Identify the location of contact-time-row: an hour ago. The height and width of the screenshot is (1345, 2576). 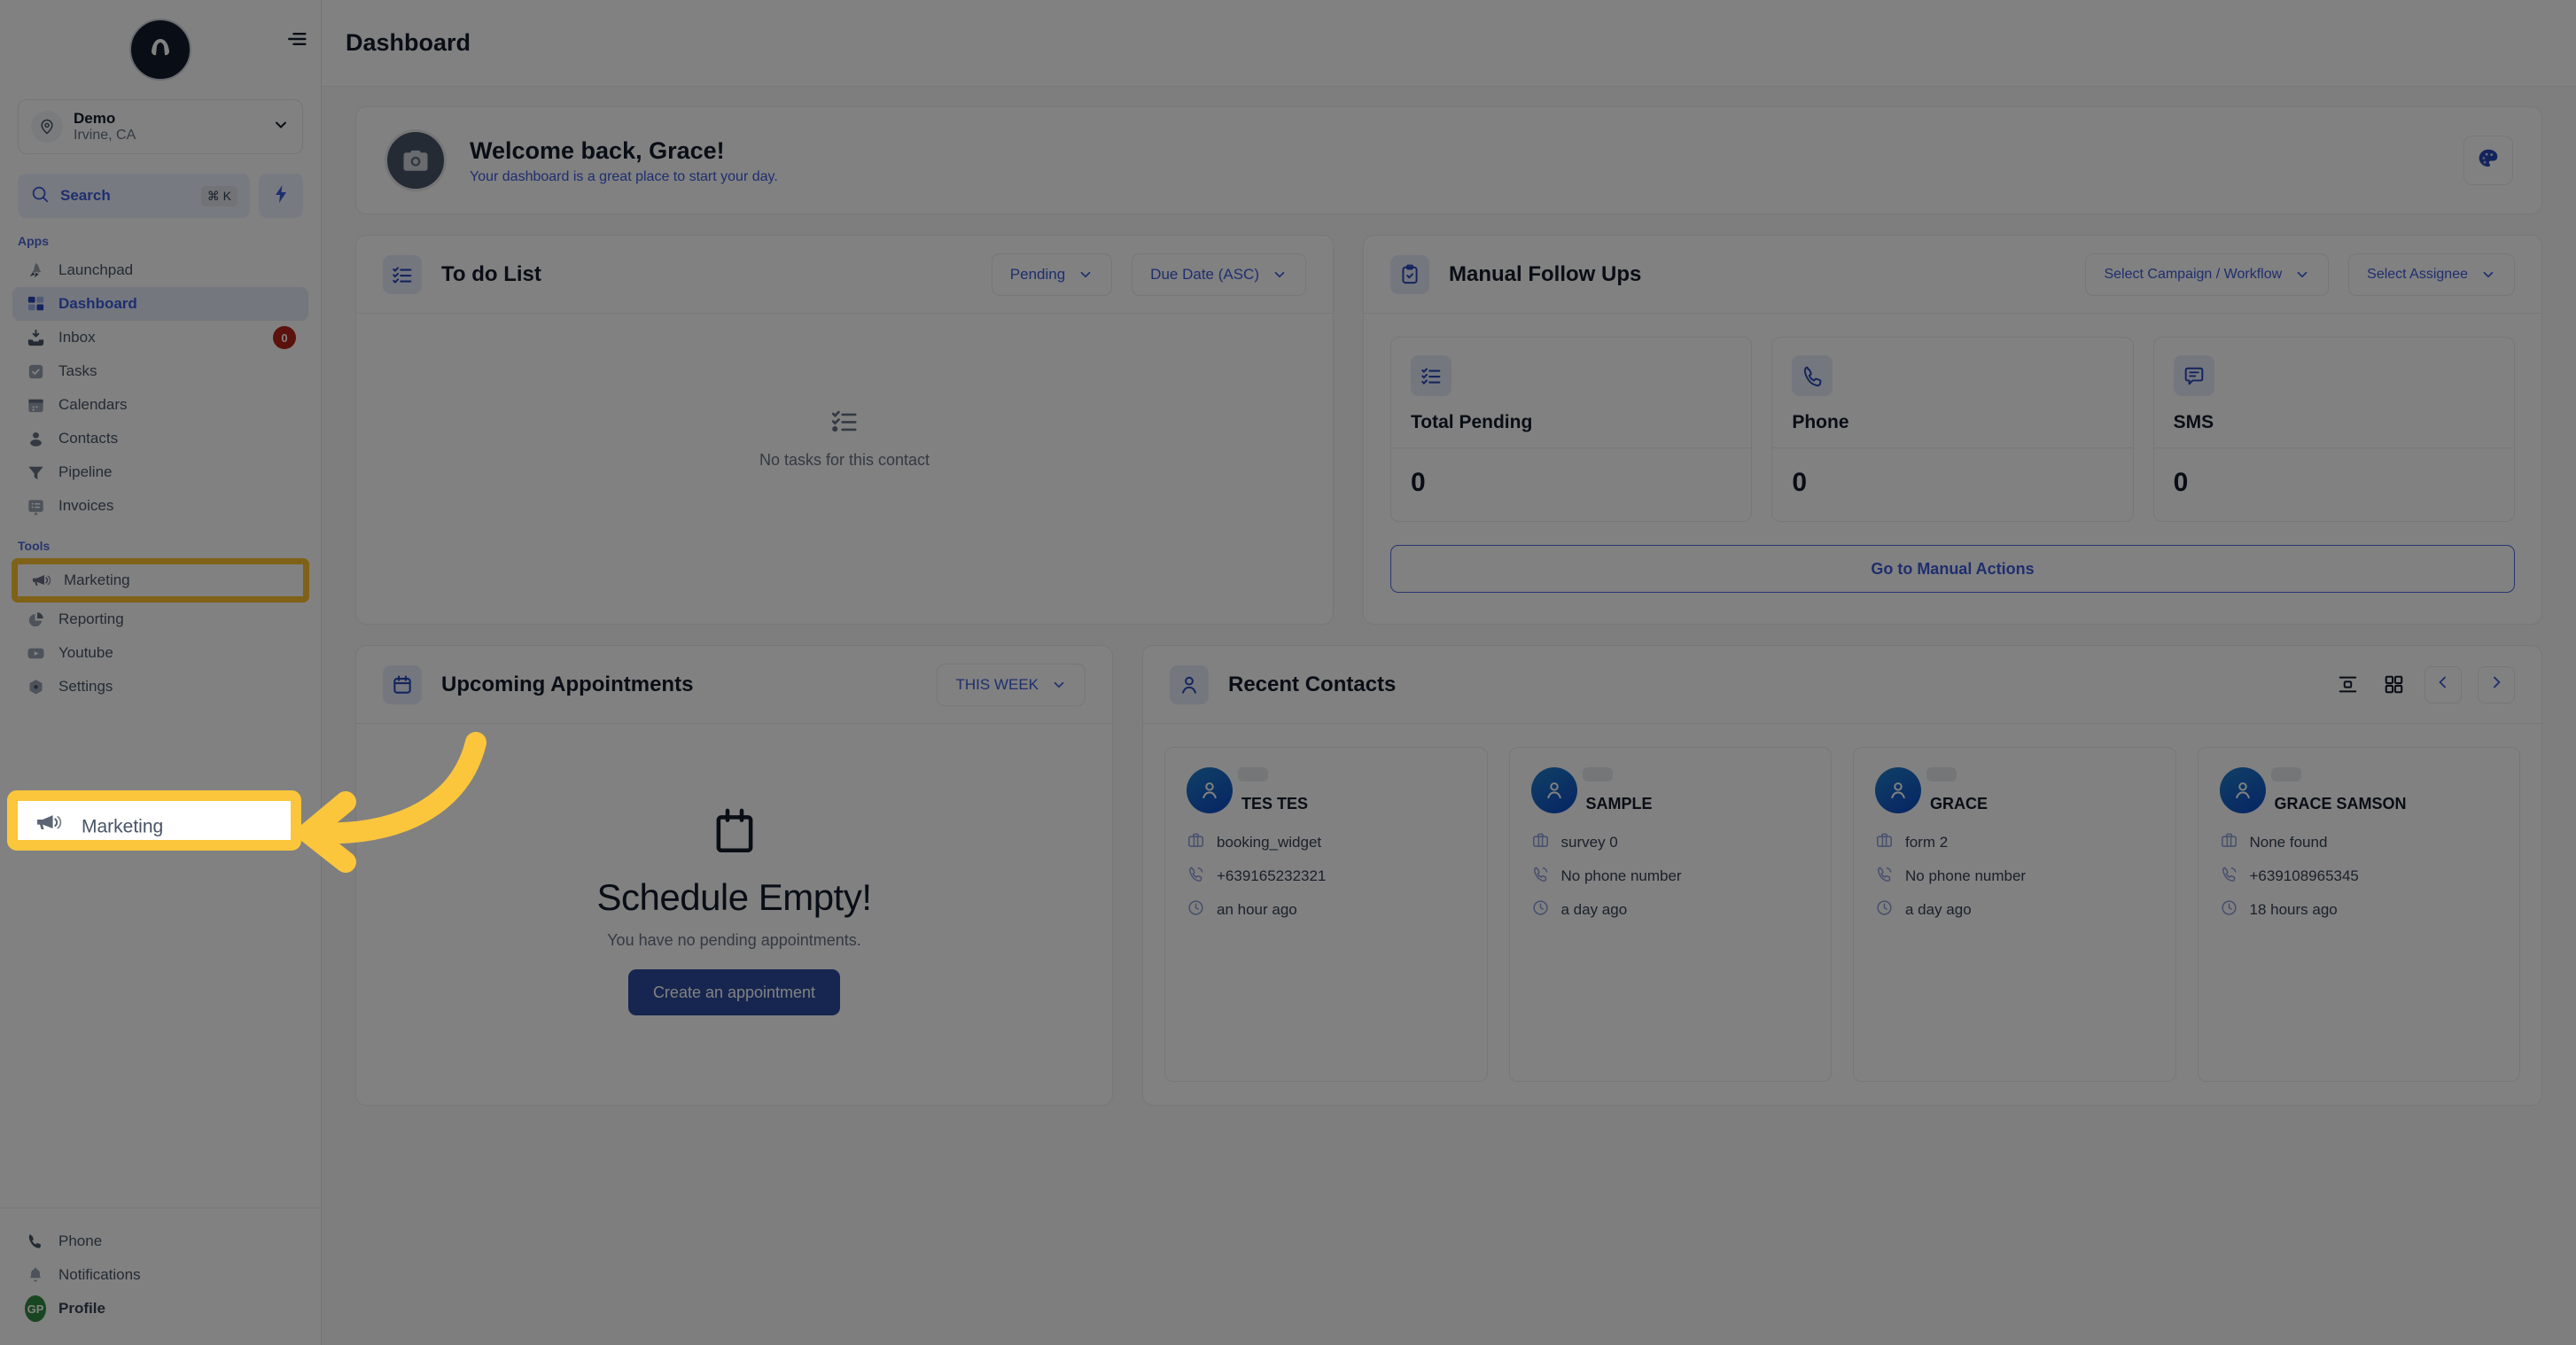
(1326, 910).